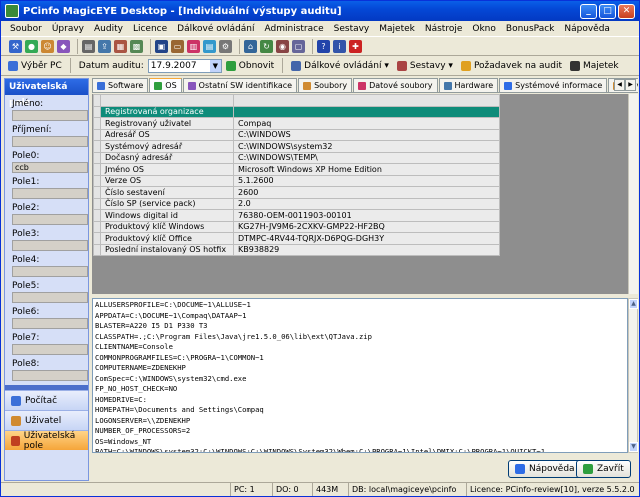 The width and height of the screenshot is (640, 497). Describe the element at coordinates (633, 304) in the screenshot. I see `scroll-up-icon: ▲` at that location.